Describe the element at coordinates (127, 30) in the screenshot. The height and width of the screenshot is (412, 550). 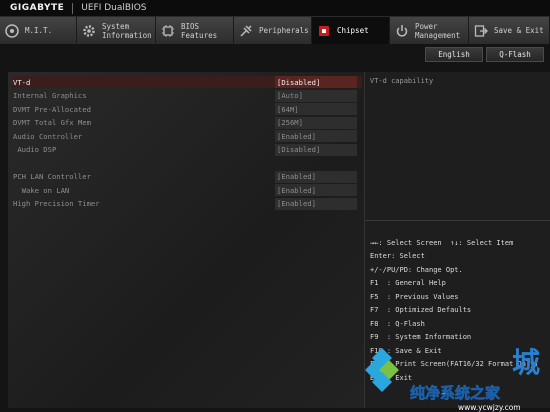
I see `tab-label: System Information` at that location.